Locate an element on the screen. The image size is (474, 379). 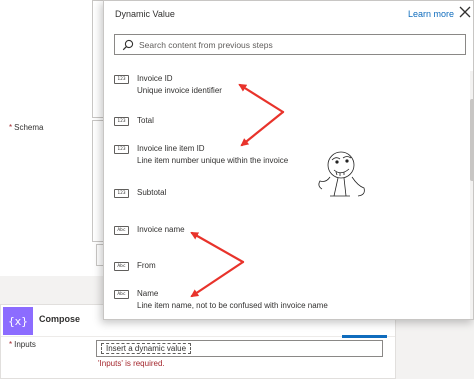
scrollbar is located at coordinates (471, 195).